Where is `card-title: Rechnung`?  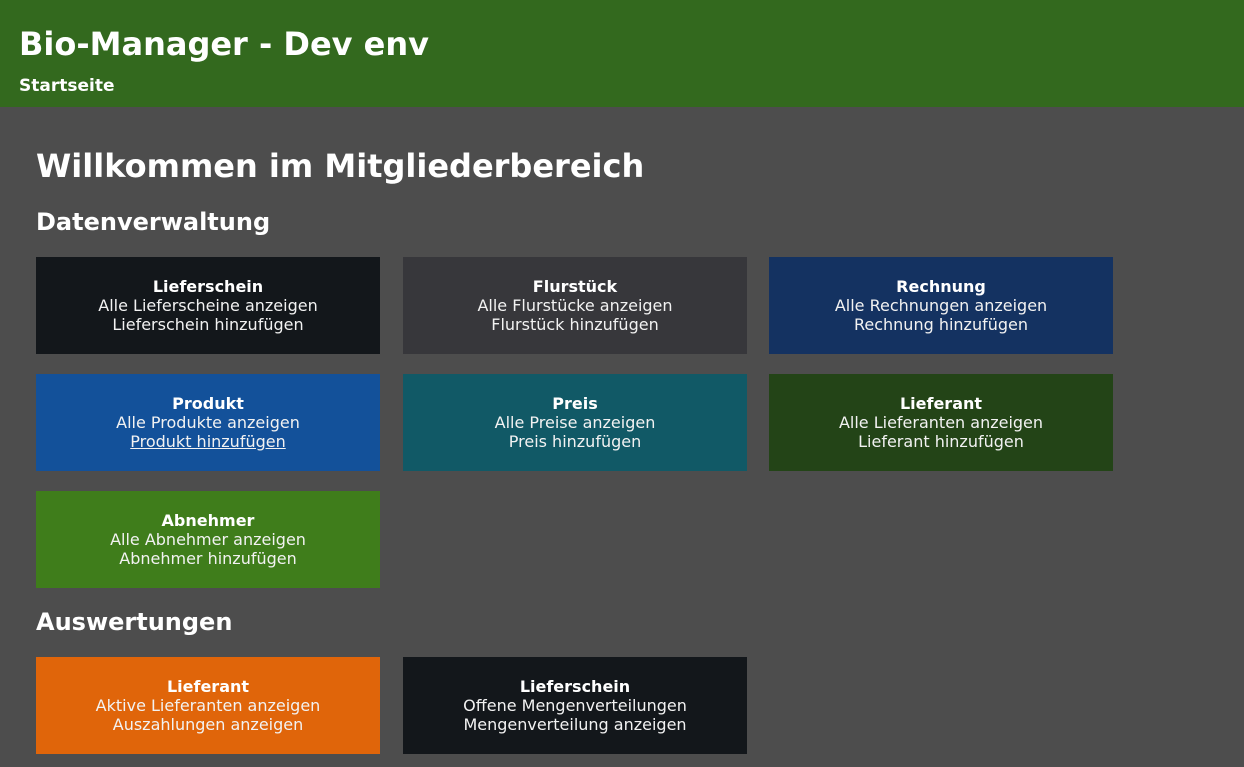 card-title: Rechnung is located at coordinates (941, 286).